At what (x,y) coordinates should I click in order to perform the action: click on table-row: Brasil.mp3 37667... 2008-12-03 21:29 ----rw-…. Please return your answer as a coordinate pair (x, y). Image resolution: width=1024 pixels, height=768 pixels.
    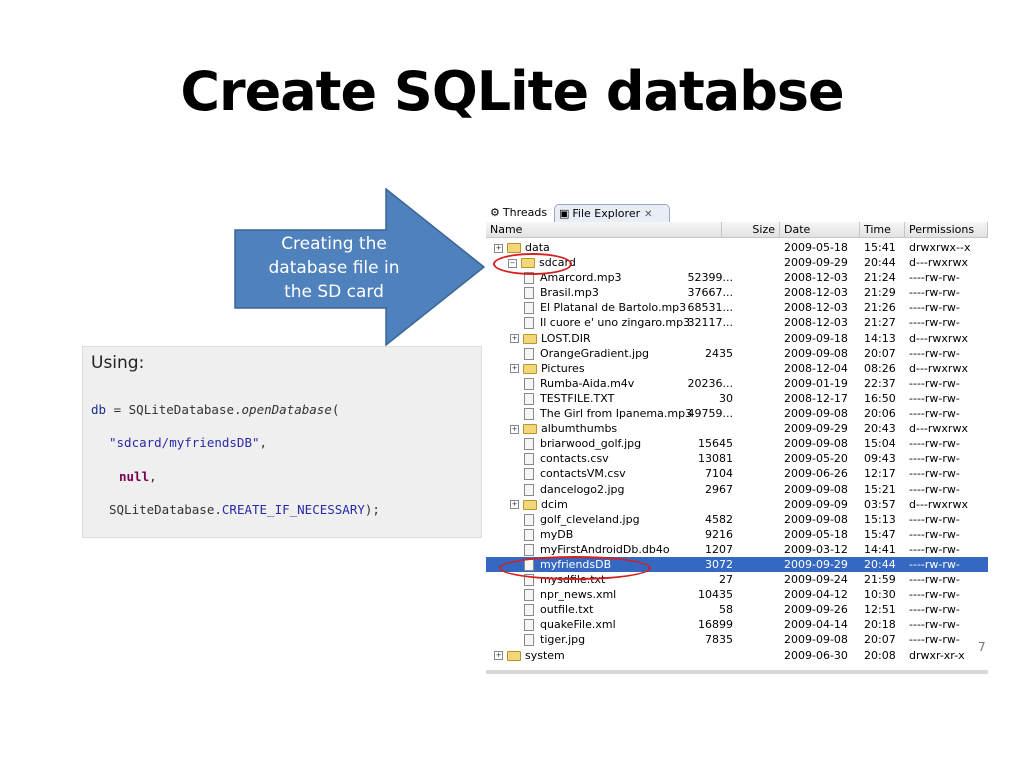
    Looking at the image, I should click on (737, 292).